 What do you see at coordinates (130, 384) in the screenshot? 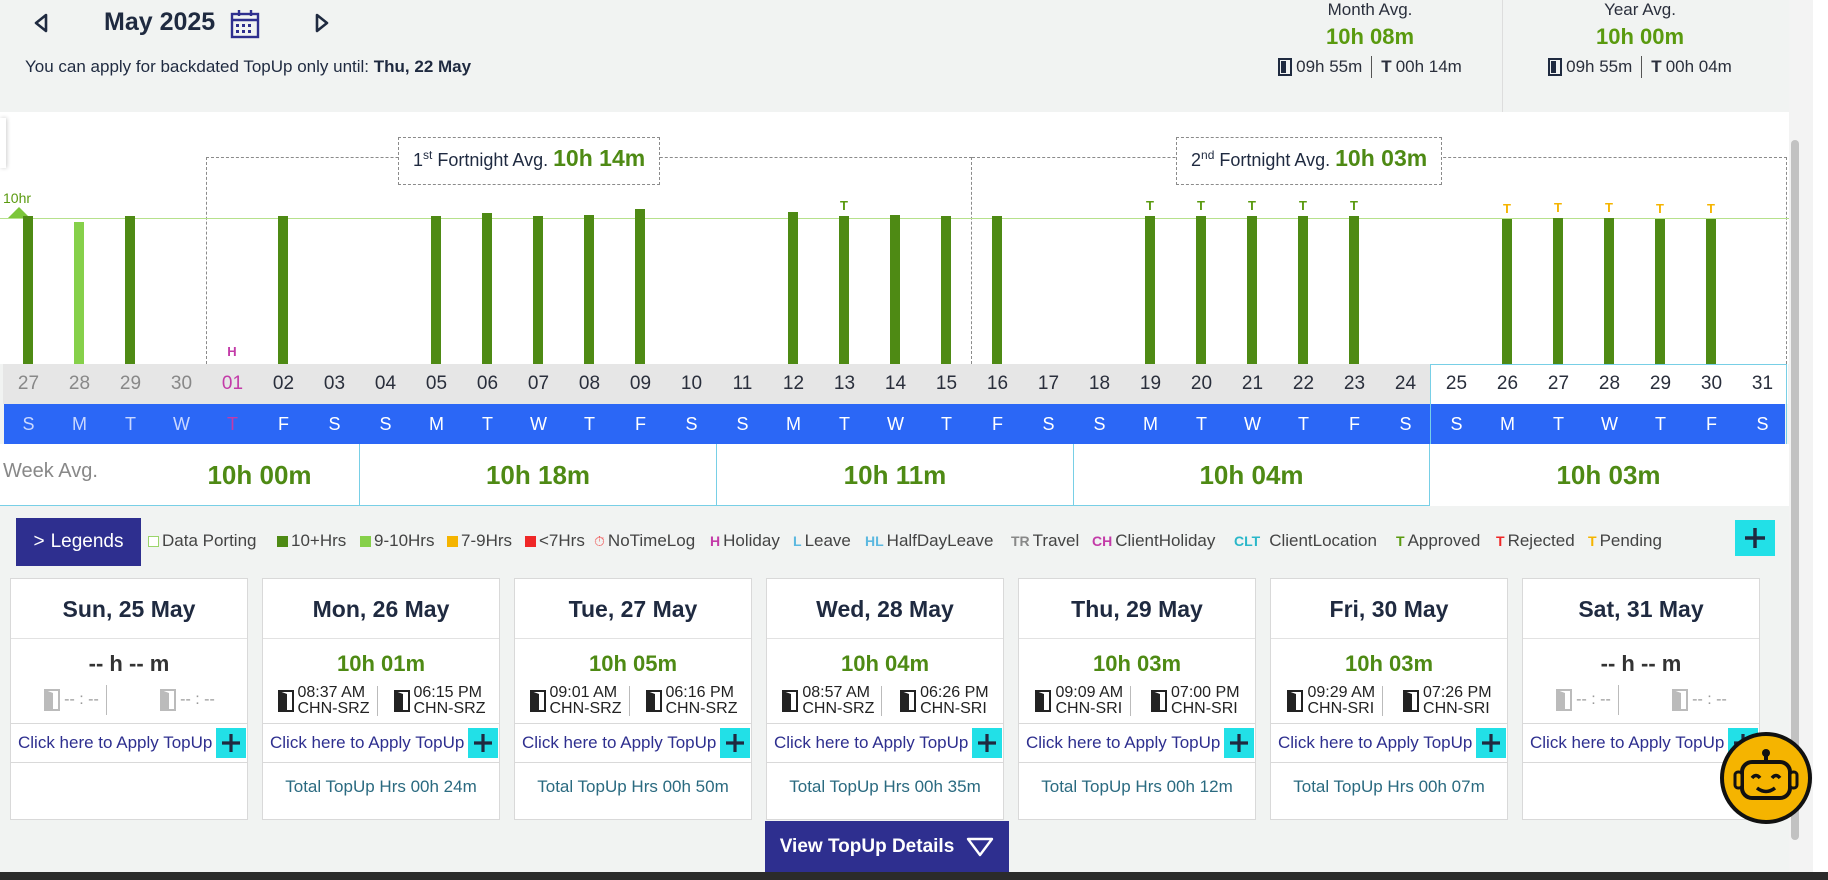
I see `date-cell: 29` at bounding box center [130, 384].